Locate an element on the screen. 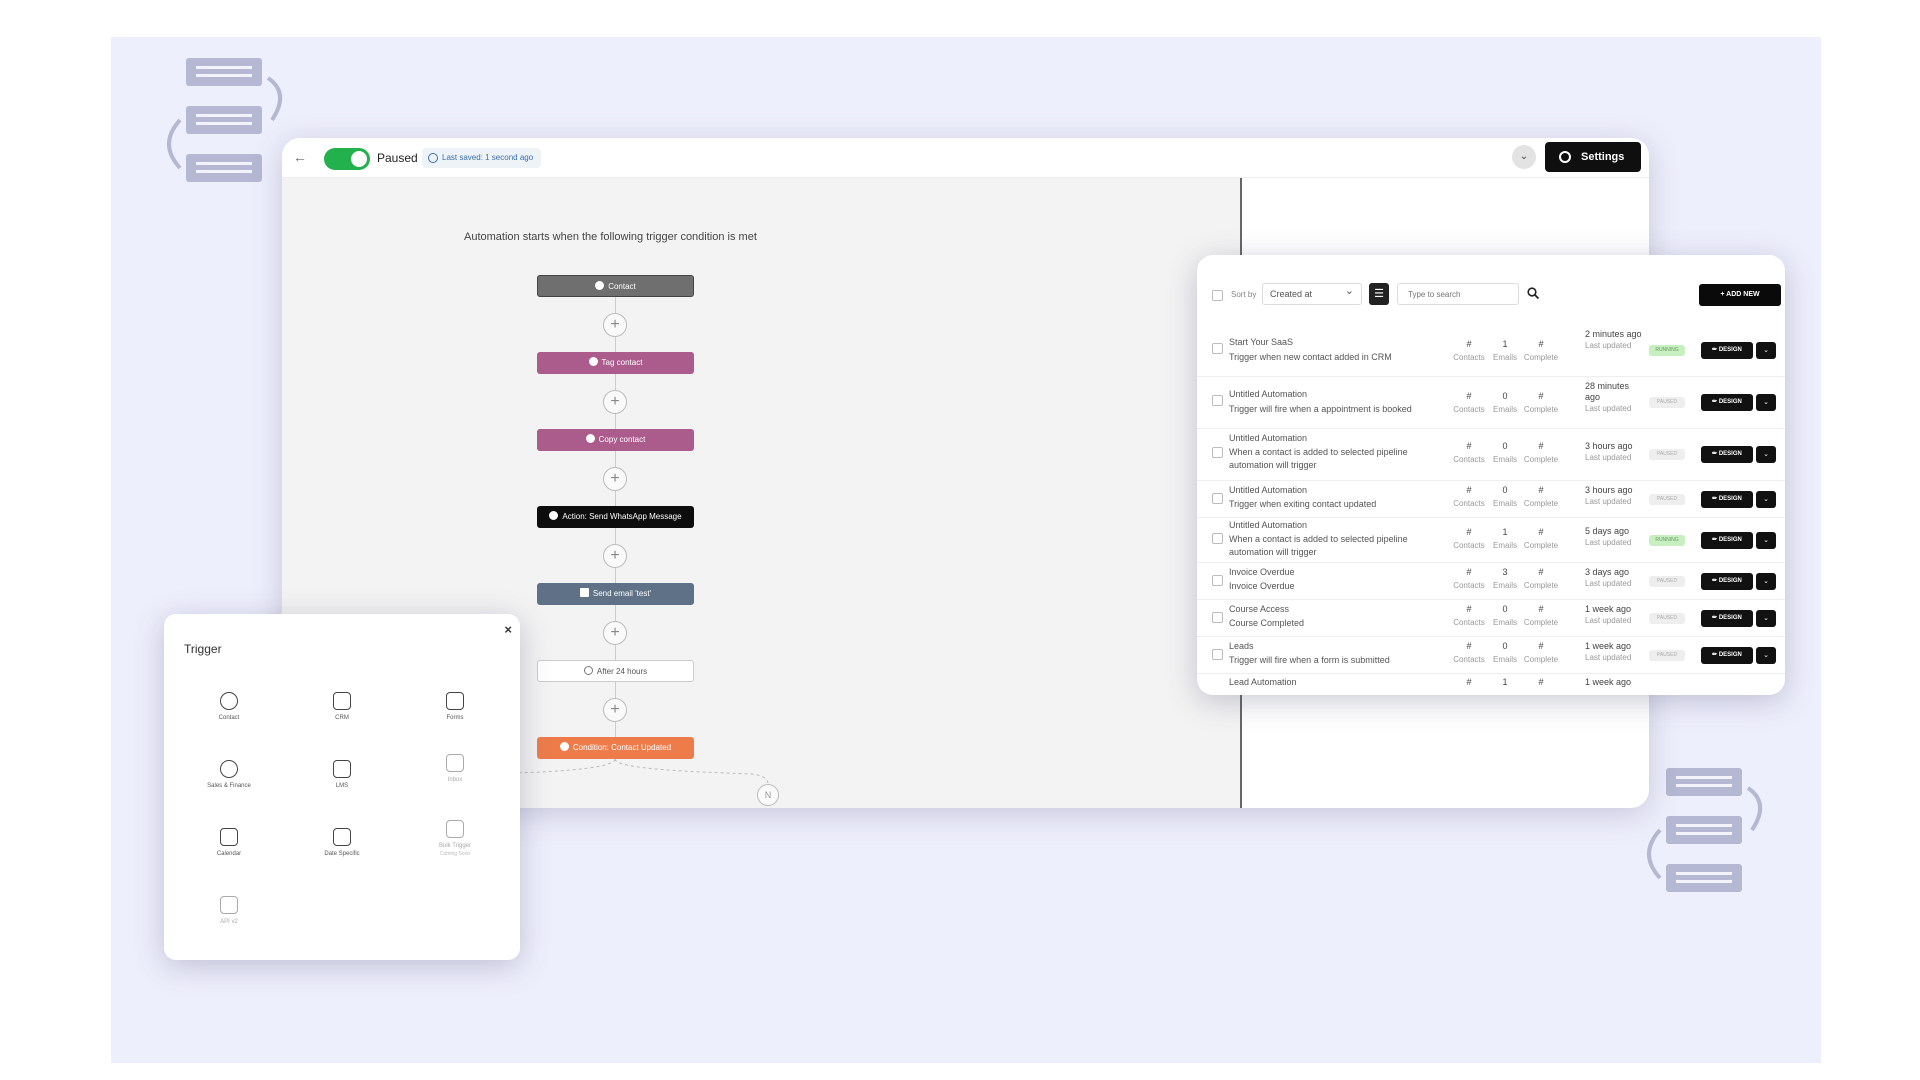  search-input is located at coordinates (1458, 294).